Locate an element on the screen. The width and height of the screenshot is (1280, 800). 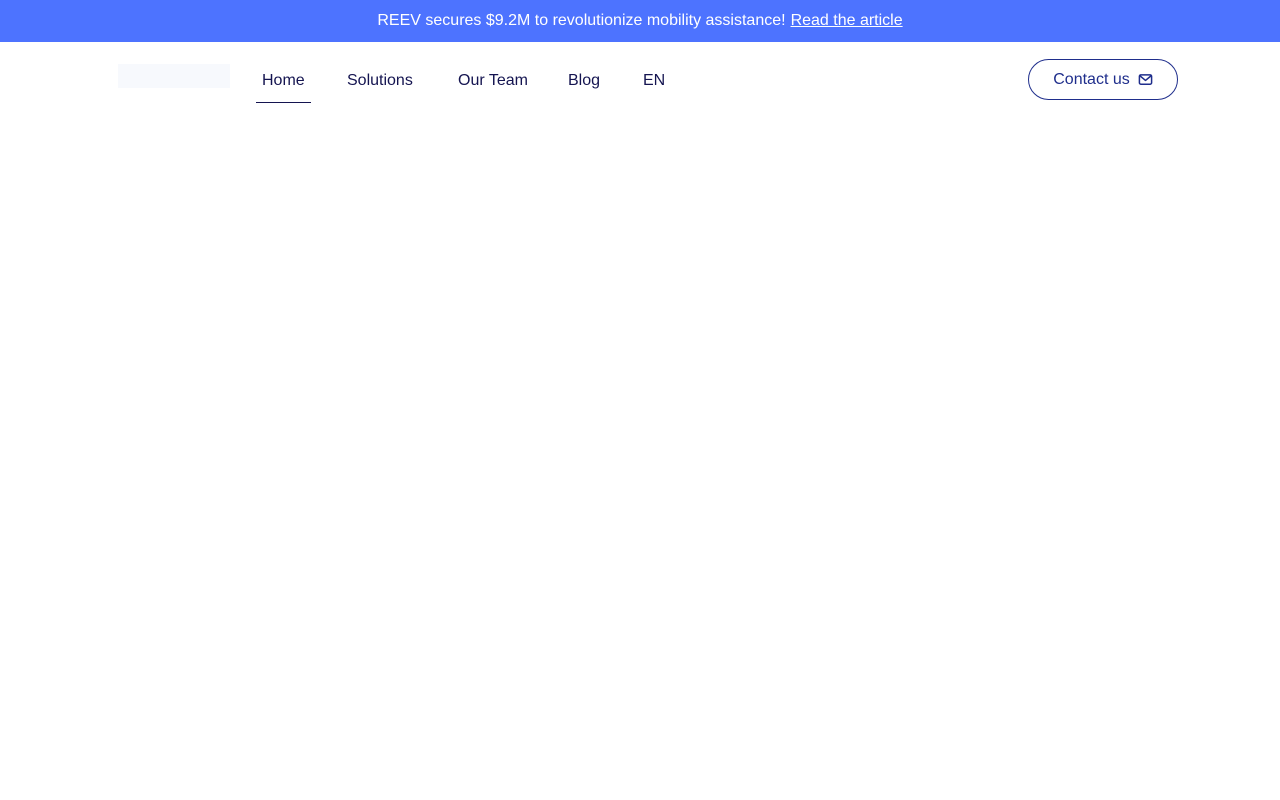
contact-us-label: Contact us is located at coordinates (1091, 79).